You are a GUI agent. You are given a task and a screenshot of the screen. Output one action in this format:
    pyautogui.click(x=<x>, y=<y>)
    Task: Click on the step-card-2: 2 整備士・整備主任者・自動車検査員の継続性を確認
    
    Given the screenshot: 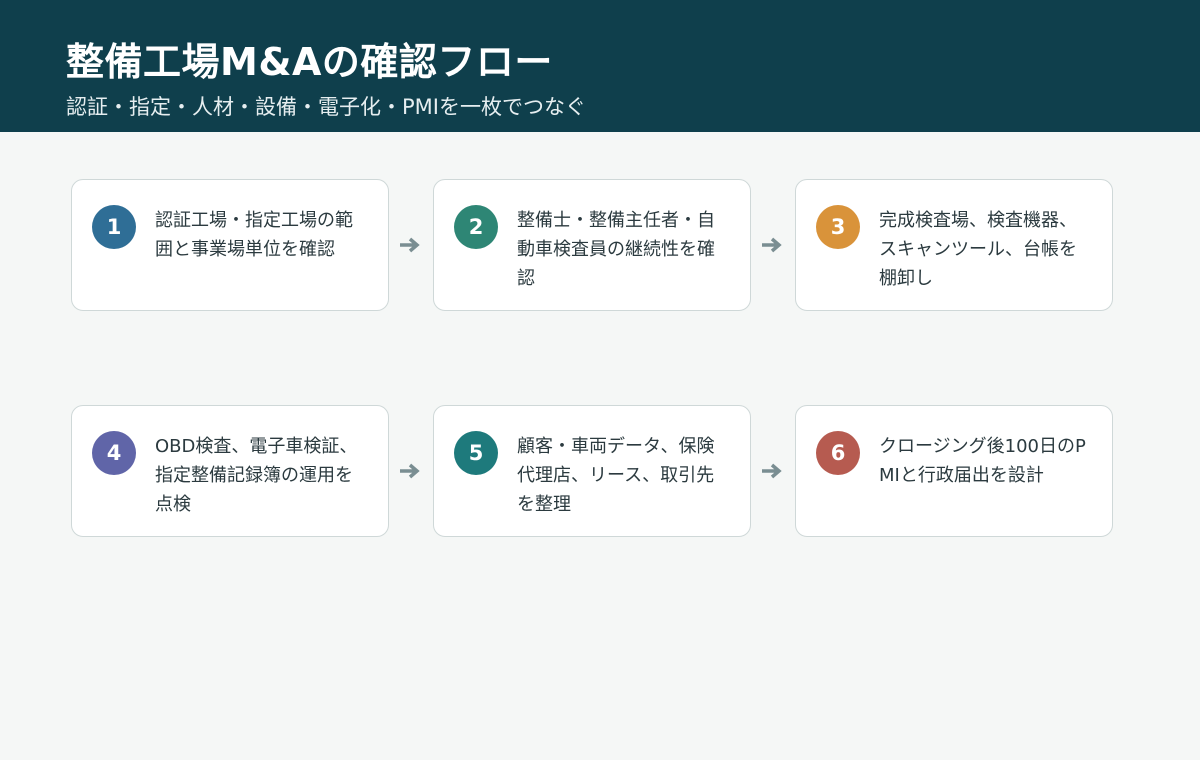 What is the action you would take?
    pyautogui.click(x=592, y=245)
    